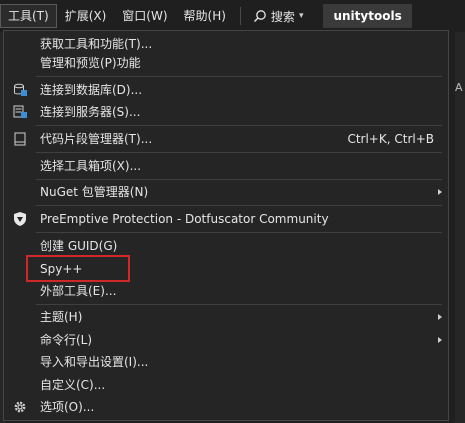 The image size is (465, 423). What do you see at coordinates (20, 89) in the screenshot?
I see `database-connect-icon` at bounding box center [20, 89].